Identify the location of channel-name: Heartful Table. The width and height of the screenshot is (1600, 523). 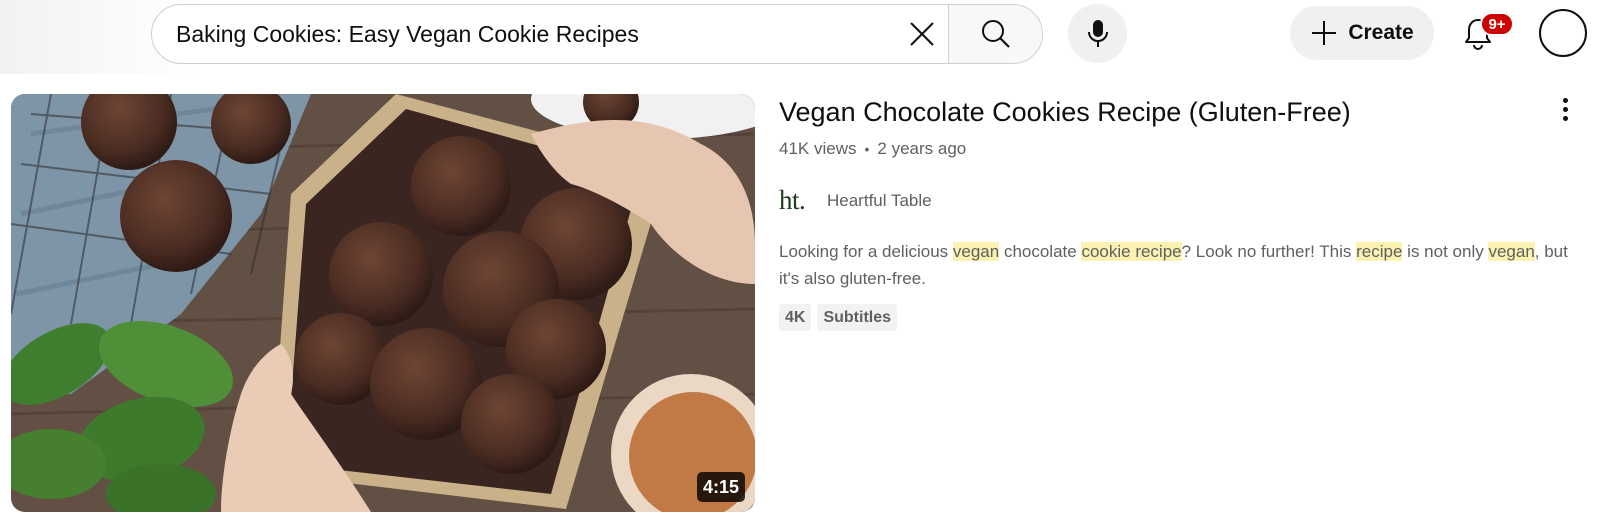
(879, 200).